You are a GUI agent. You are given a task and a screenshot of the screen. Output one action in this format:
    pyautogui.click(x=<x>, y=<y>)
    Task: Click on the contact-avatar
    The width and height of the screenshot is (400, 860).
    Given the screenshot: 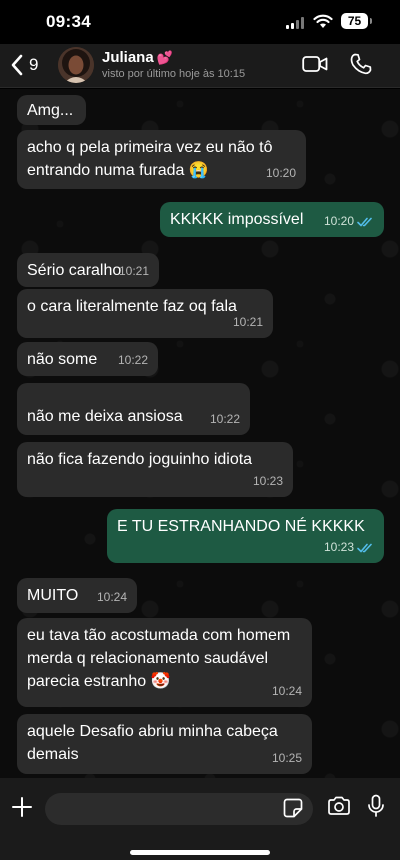 What is the action you would take?
    pyautogui.click(x=76, y=65)
    